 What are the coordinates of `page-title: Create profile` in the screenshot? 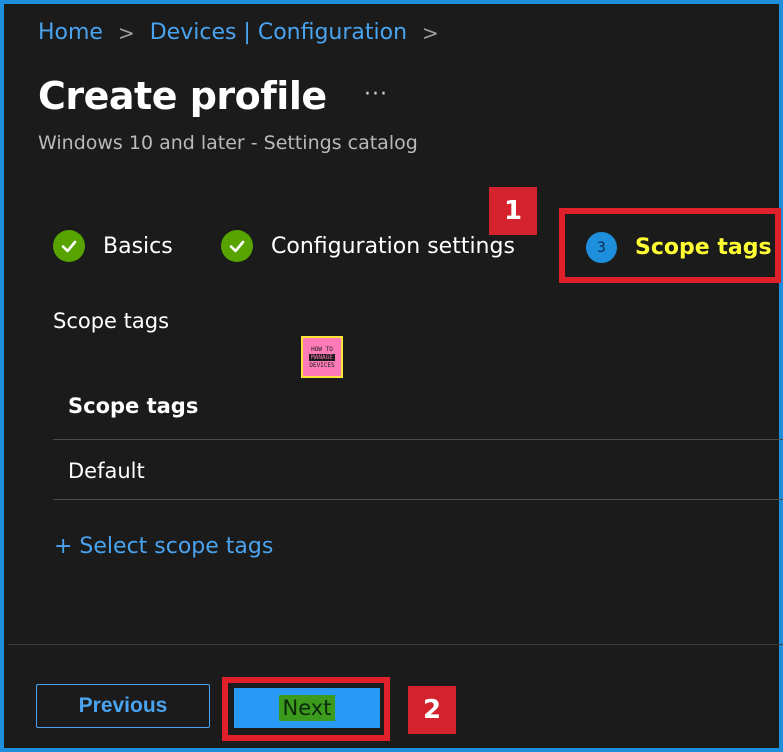 It's located at (182, 96).